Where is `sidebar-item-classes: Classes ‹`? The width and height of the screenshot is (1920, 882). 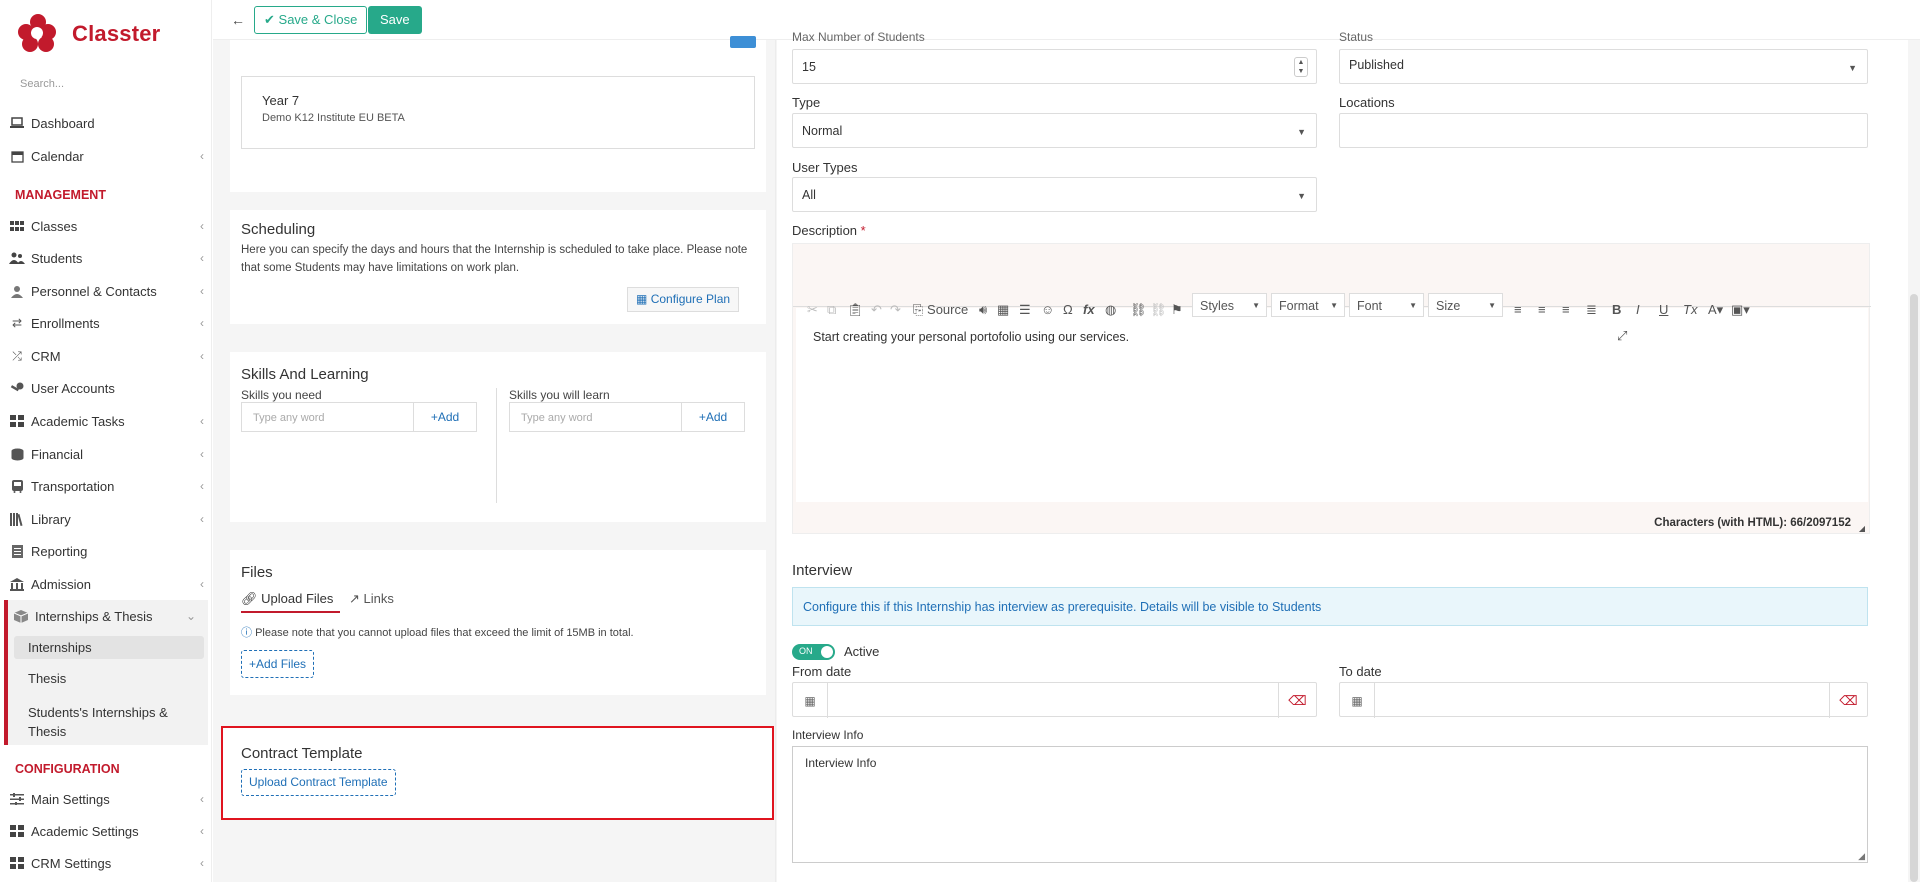
sidebar-item-classes: Classes ‹ is located at coordinates (106, 226).